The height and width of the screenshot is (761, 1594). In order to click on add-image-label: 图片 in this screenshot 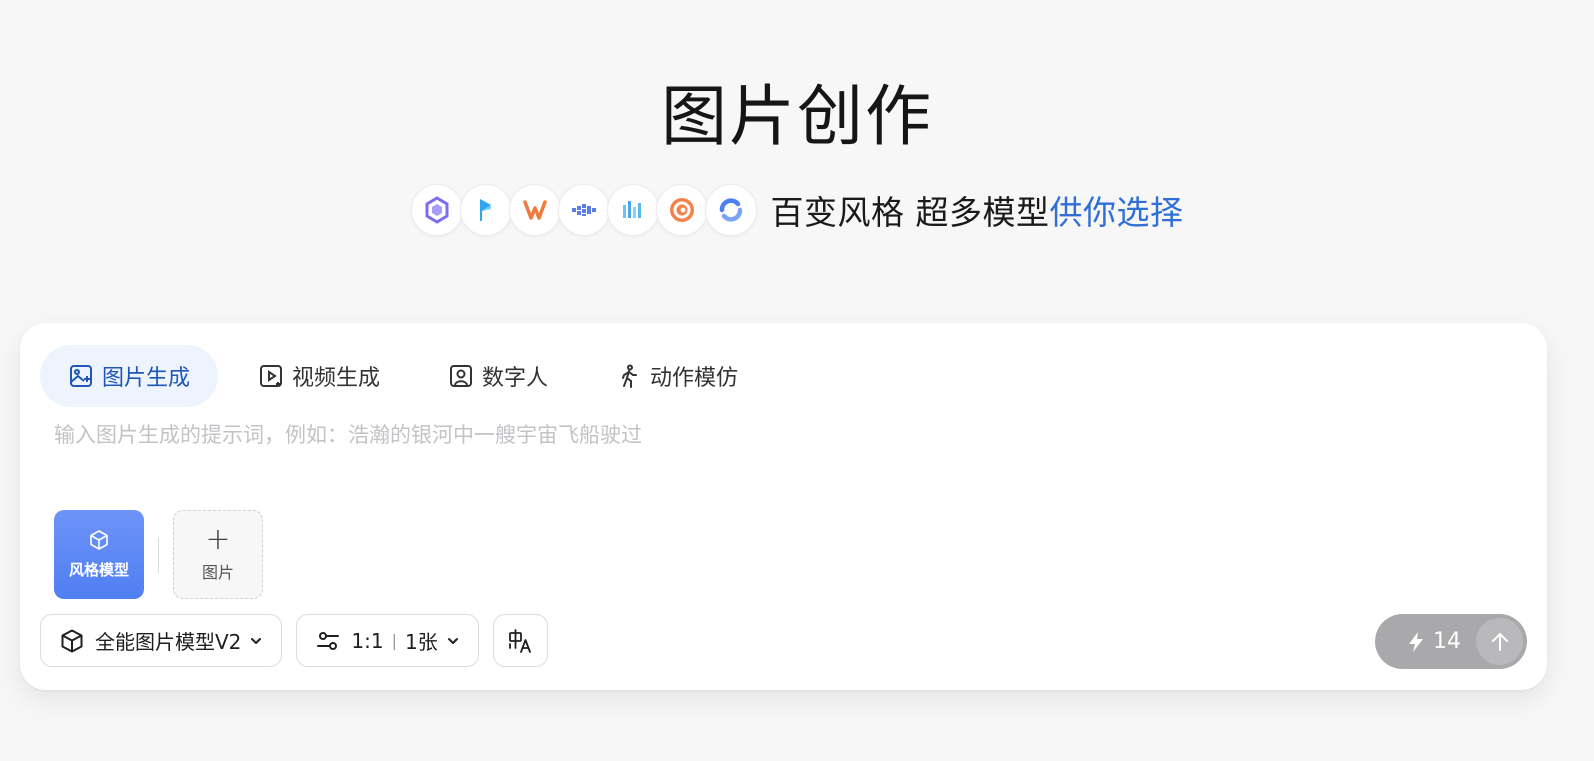, I will do `click(217, 572)`.